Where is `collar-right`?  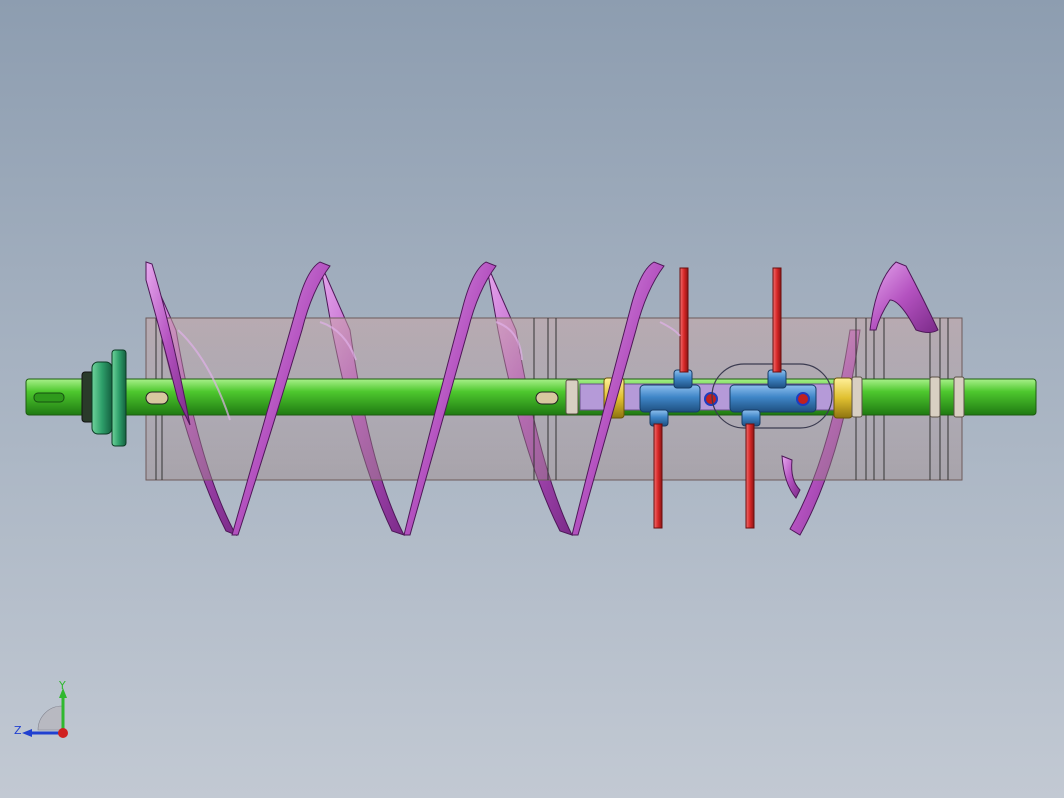 collar-right is located at coordinates (843, 398).